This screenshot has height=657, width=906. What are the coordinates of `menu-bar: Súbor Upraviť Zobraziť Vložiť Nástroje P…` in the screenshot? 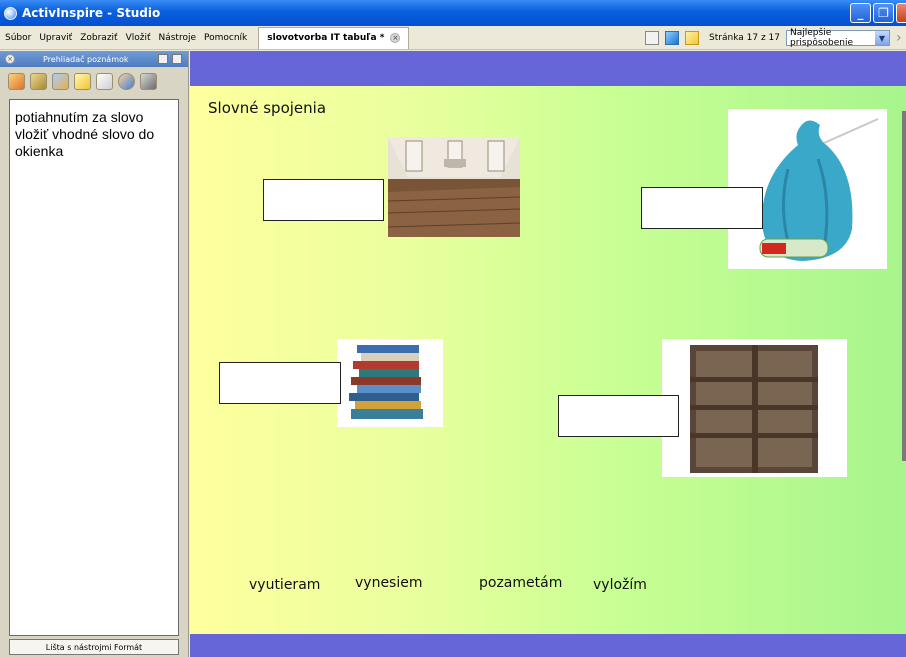 It's located at (453, 38).